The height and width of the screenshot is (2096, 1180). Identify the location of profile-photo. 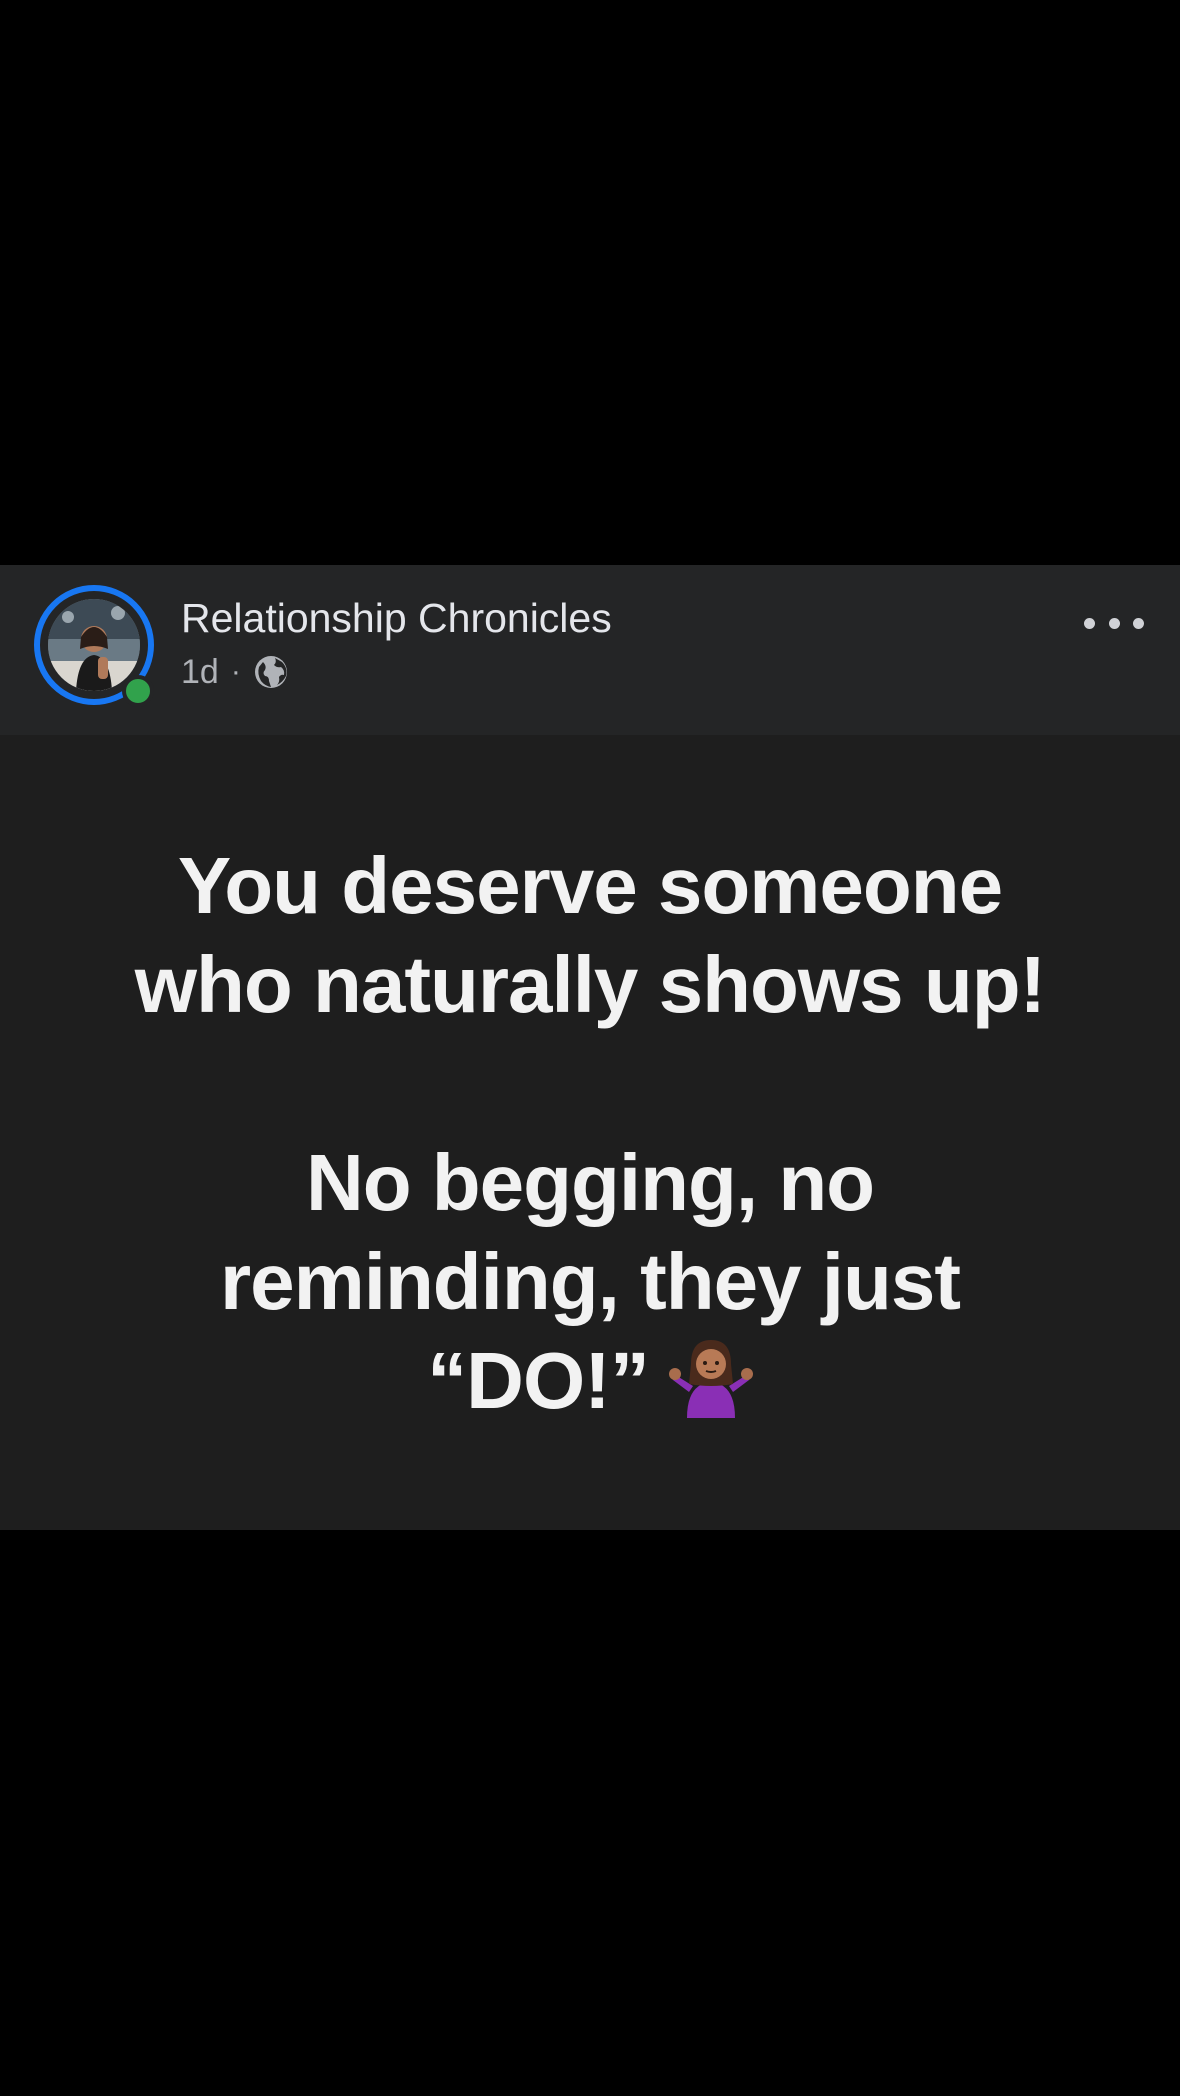
(94, 645).